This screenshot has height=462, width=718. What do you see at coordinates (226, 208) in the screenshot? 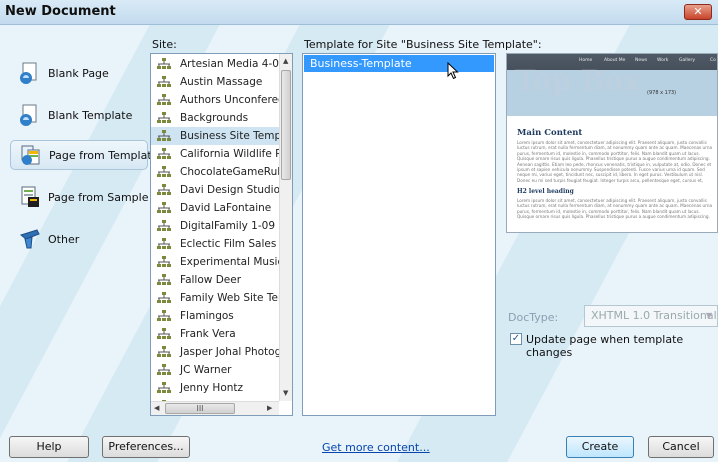
I see `site-list-item-label: David LaFontaine` at bounding box center [226, 208].